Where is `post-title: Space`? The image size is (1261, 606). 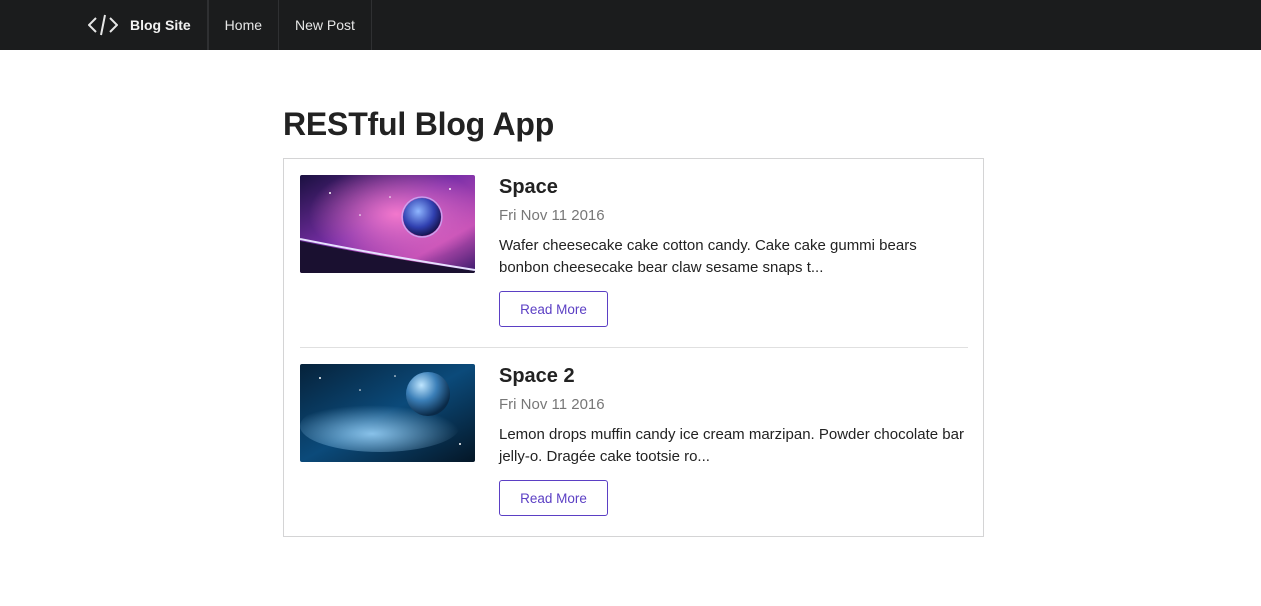 post-title: Space is located at coordinates (734, 187).